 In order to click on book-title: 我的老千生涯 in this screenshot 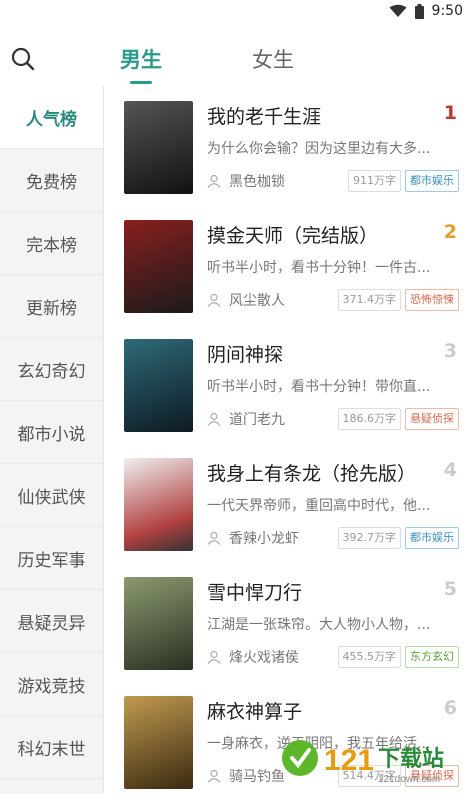, I will do `click(264, 115)`.